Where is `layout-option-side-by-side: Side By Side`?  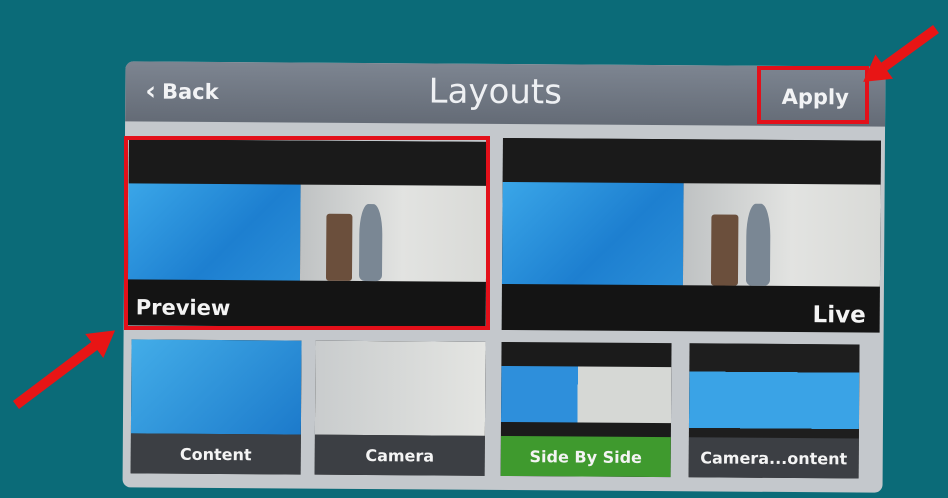 layout-option-side-by-side: Side By Side is located at coordinates (586, 409).